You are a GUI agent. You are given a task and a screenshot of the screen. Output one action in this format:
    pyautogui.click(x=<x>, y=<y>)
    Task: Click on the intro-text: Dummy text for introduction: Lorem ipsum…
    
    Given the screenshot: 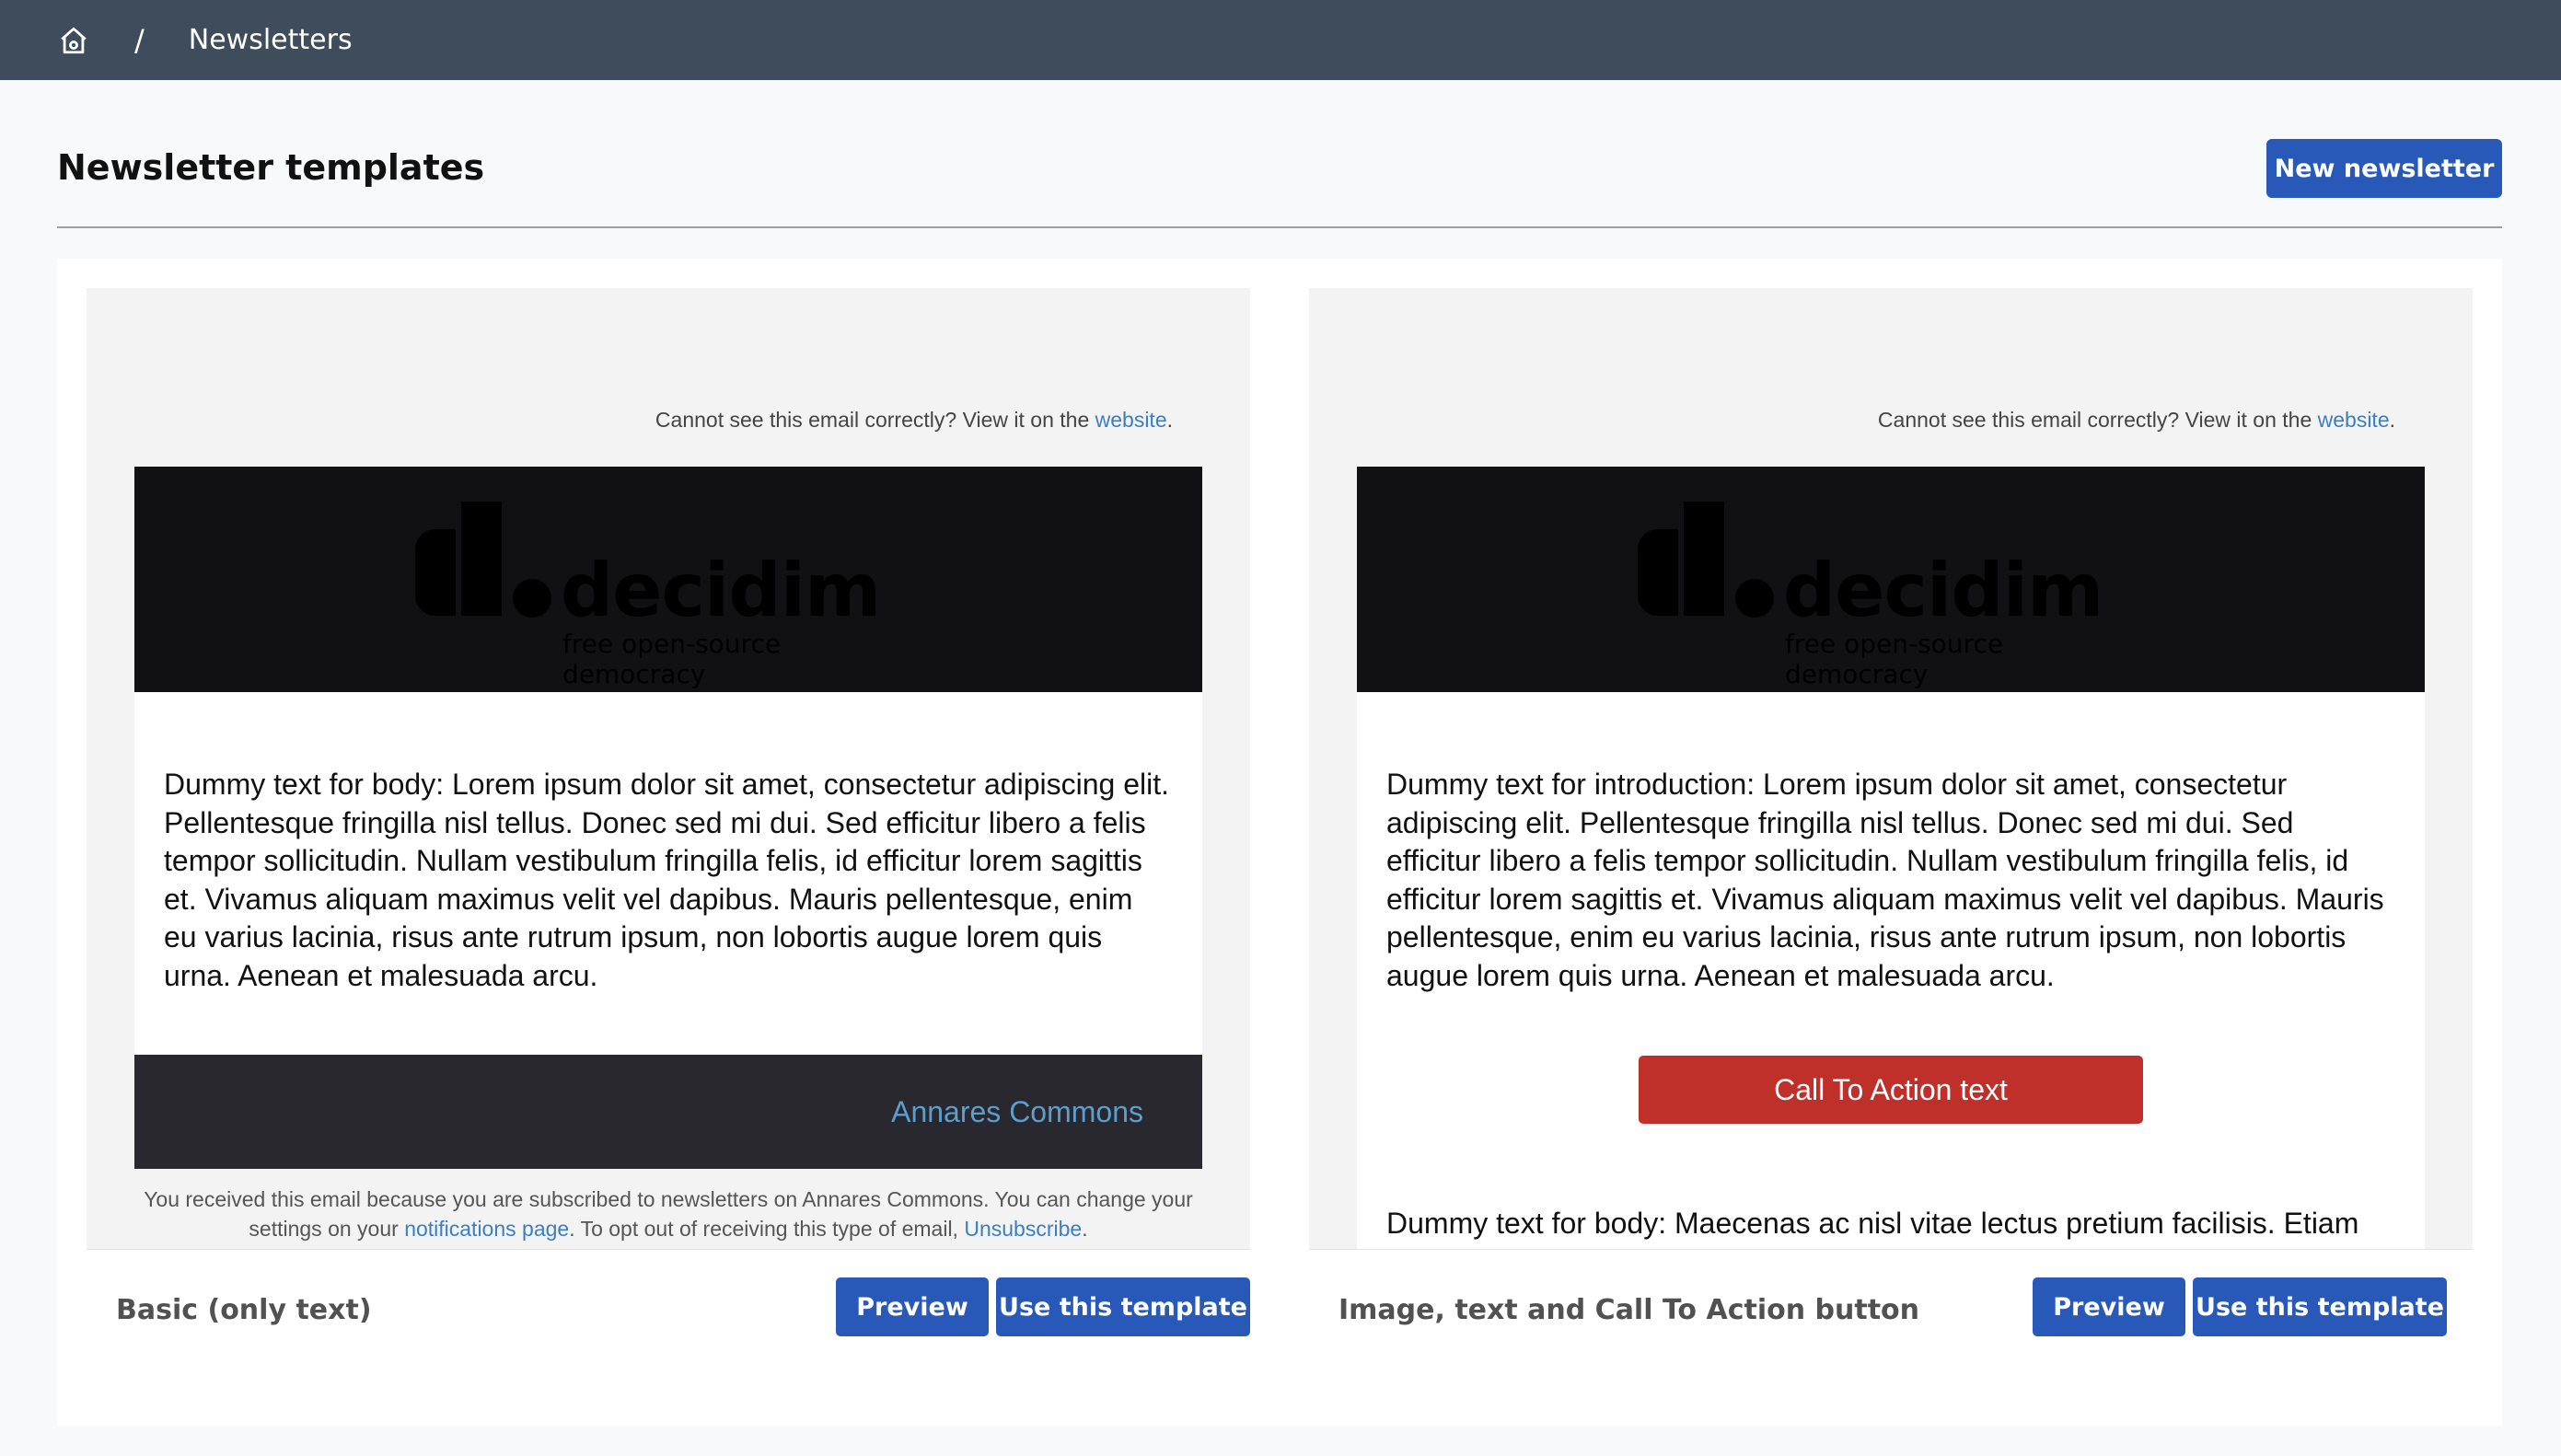 What is the action you would take?
    pyautogui.click(x=1885, y=880)
    